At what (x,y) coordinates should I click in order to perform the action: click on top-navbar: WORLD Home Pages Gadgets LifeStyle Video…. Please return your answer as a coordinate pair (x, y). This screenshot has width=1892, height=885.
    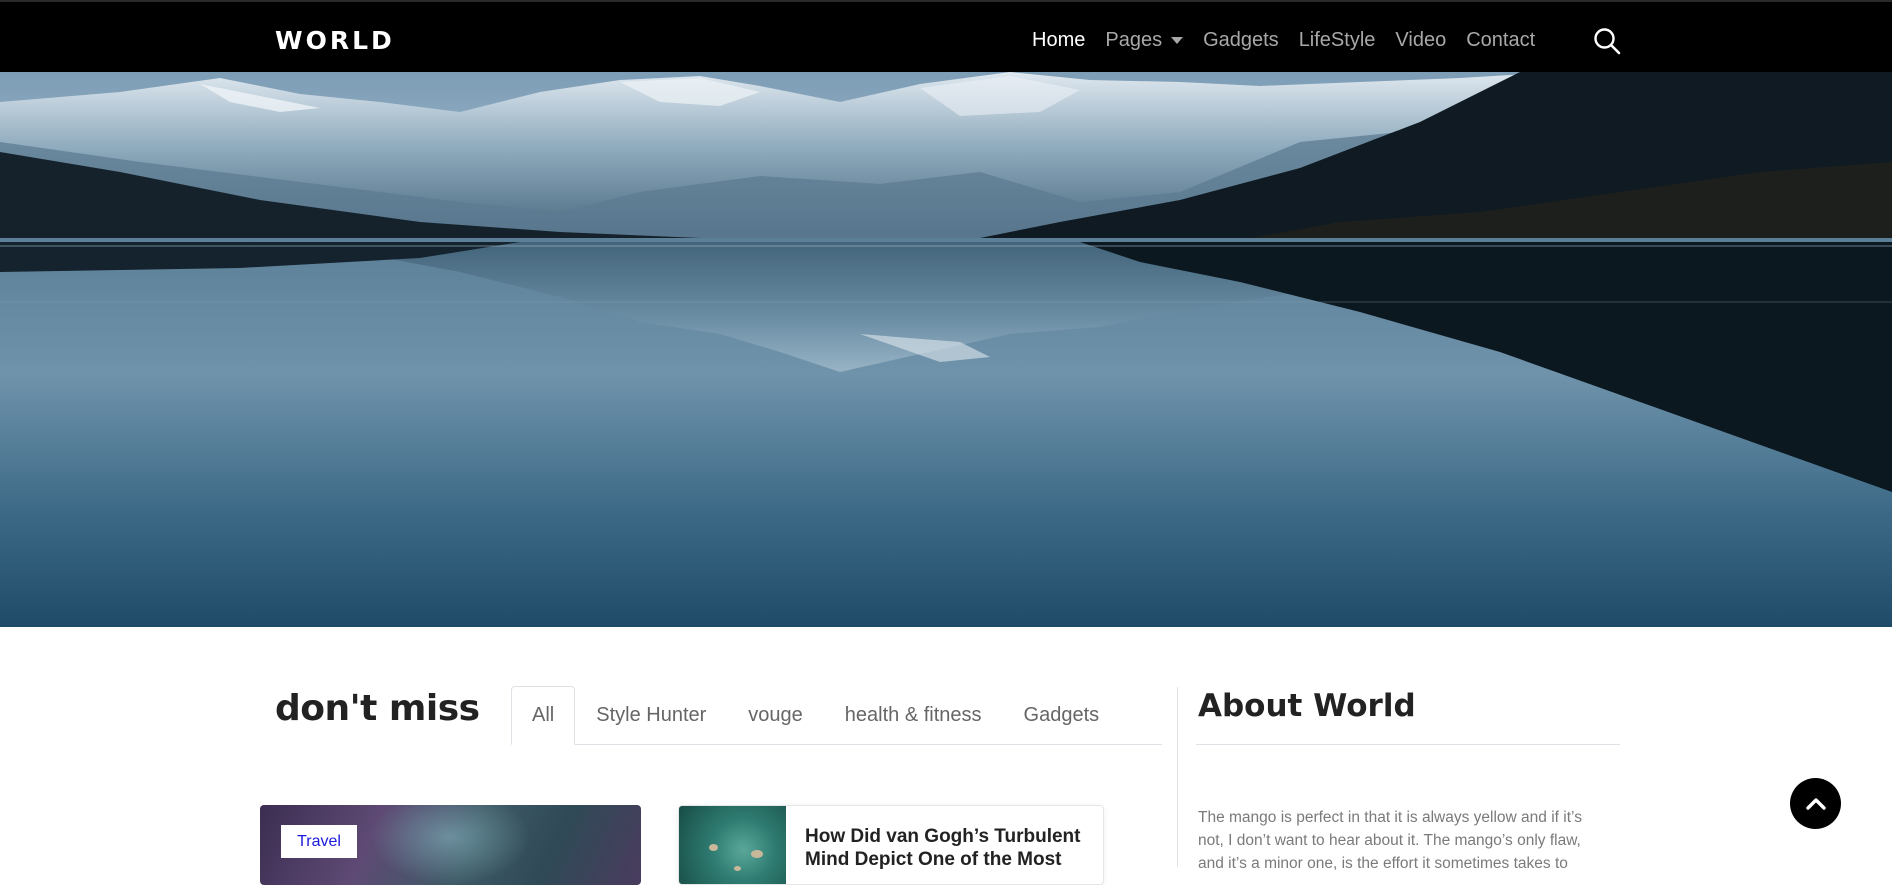
    Looking at the image, I should click on (946, 36).